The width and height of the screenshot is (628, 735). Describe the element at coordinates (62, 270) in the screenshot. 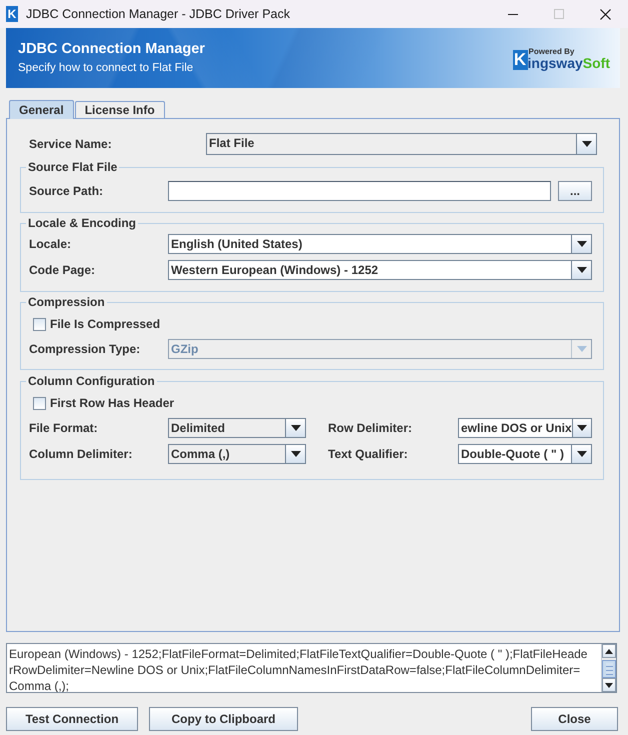

I see `field-label: Code Page:` at that location.